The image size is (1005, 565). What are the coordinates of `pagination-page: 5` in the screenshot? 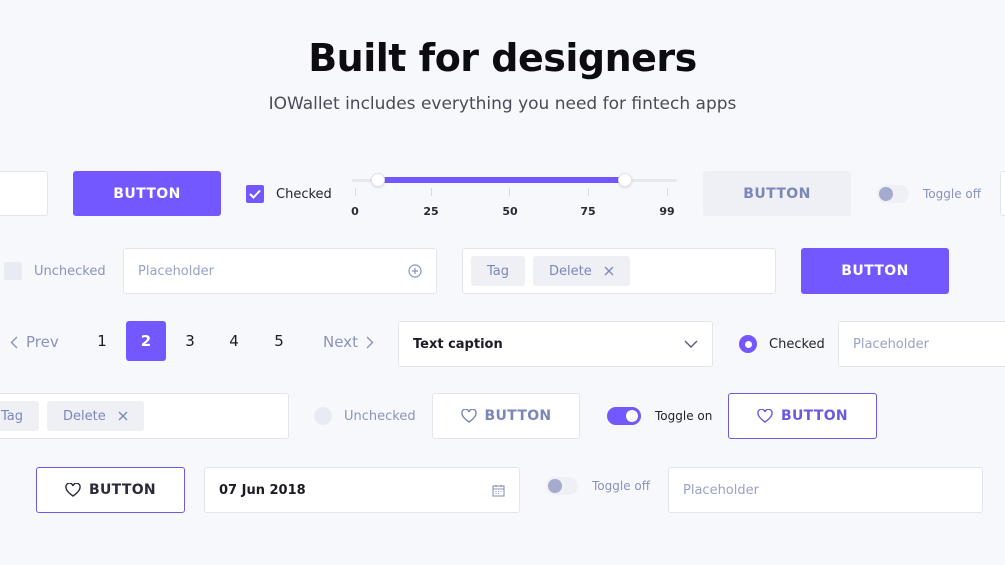 It's located at (279, 341).